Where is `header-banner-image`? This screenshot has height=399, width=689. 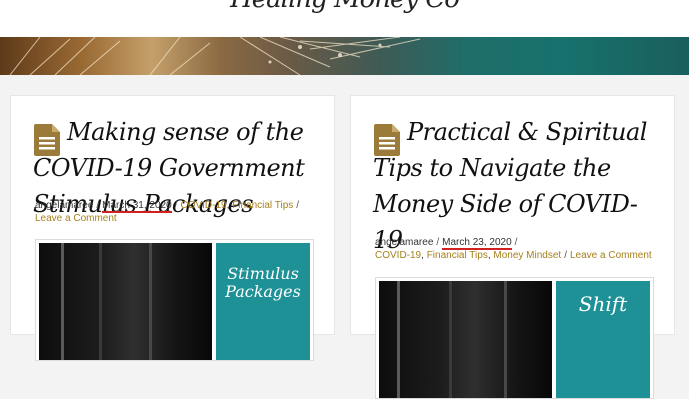
header-banner-image is located at coordinates (344, 56).